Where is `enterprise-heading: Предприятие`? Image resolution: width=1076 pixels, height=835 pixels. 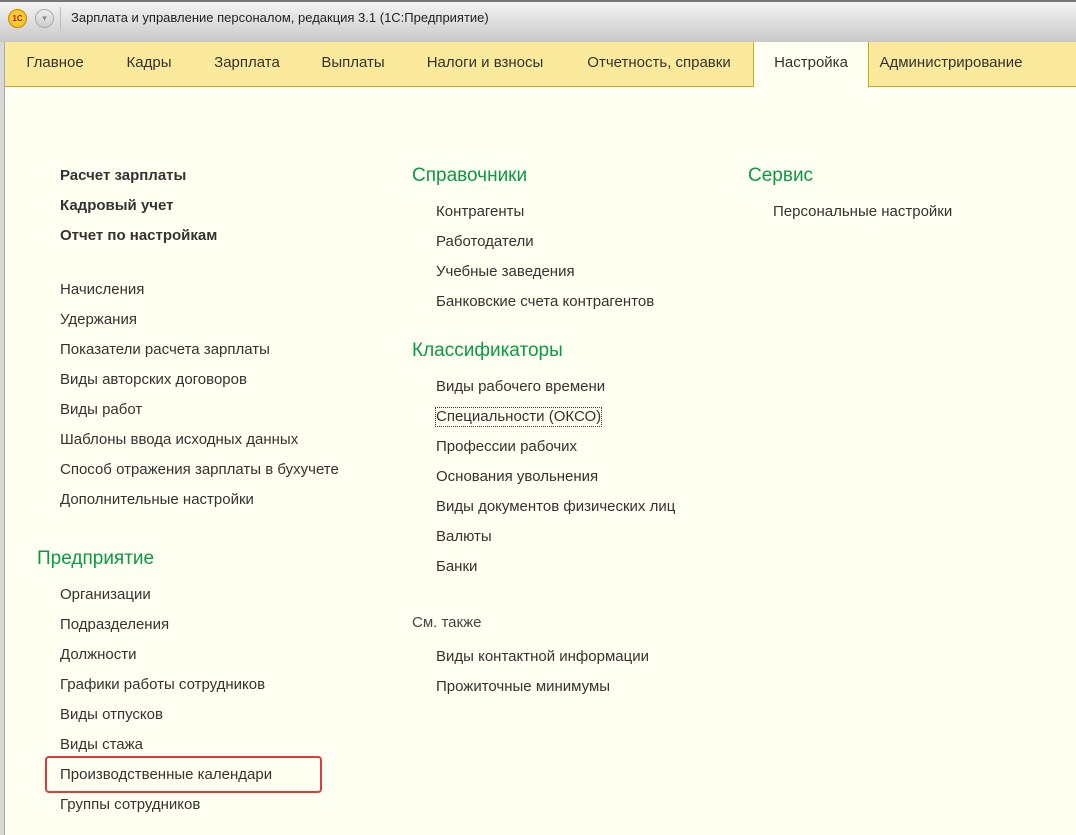 enterprise-heading: Предприятие is located at coordinates (96, 558).